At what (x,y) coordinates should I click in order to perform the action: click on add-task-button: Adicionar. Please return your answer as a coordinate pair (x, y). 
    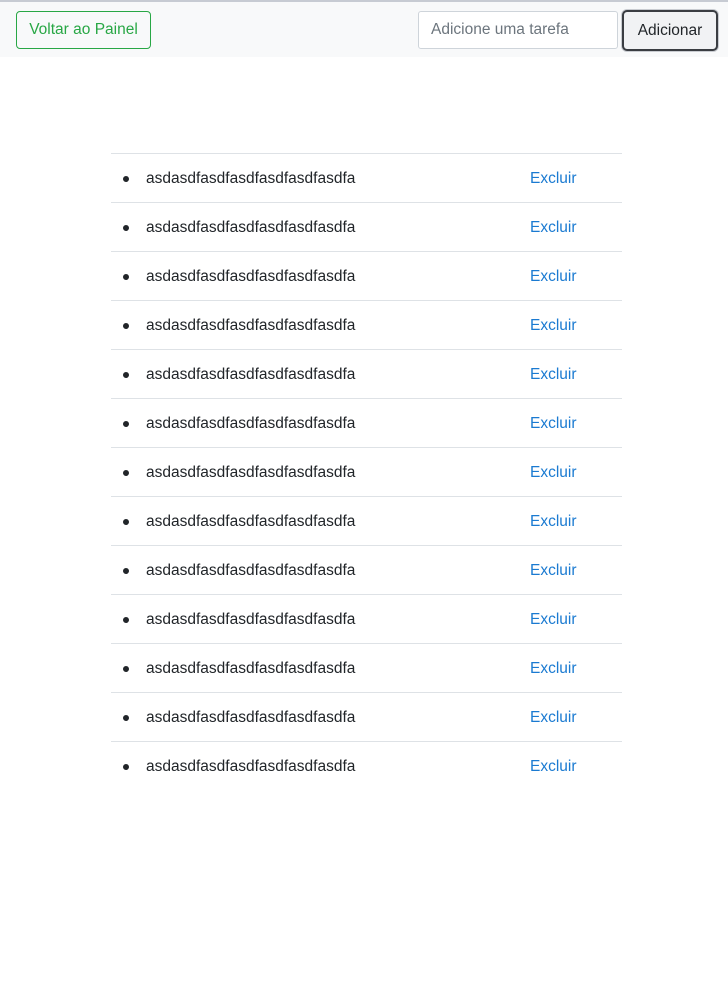
    Looking at the image, I should click on (670, 30).